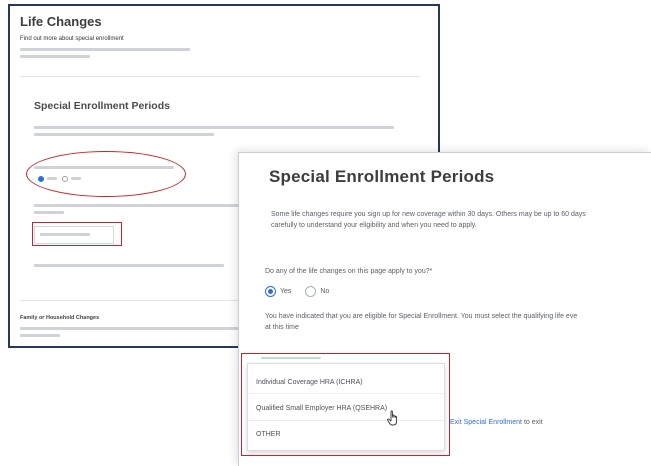  Describe the element at coordinates (297, 291) in the screenshot. I see `life-change-radio-group: Yes No` at that location.